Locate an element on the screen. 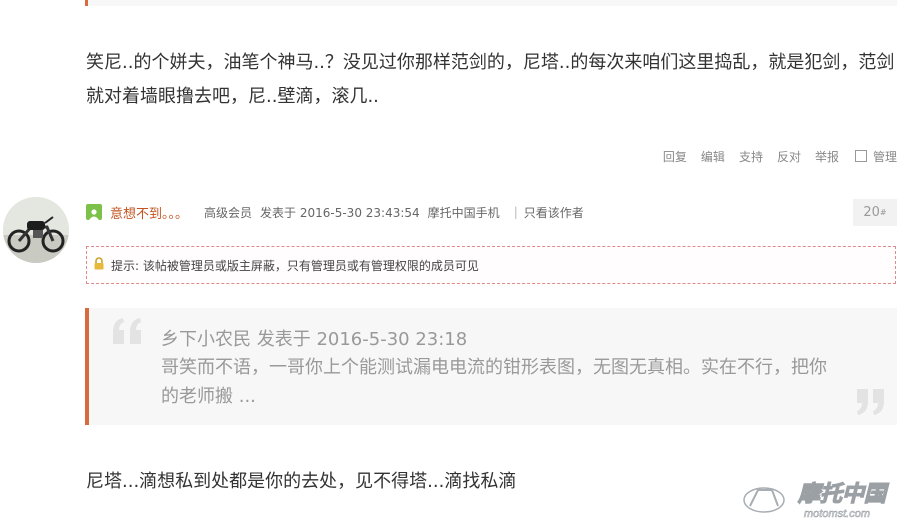 Image resolution: width=921 pixels, height=527 pixels. edit-link: 编辑 is located at coordinates (713, 156).